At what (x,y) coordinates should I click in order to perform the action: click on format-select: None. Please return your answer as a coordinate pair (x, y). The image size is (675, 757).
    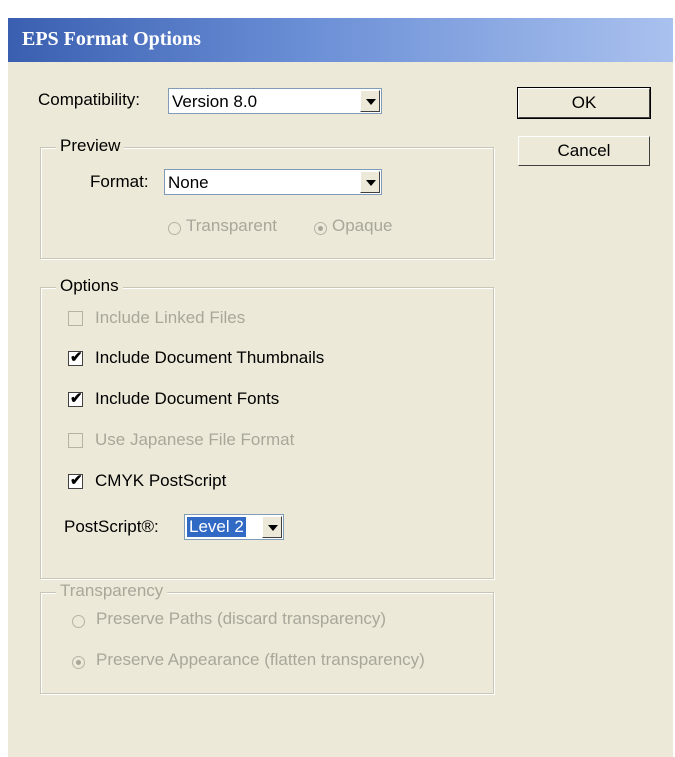
    Looking at the image, I should click on (273, 182).